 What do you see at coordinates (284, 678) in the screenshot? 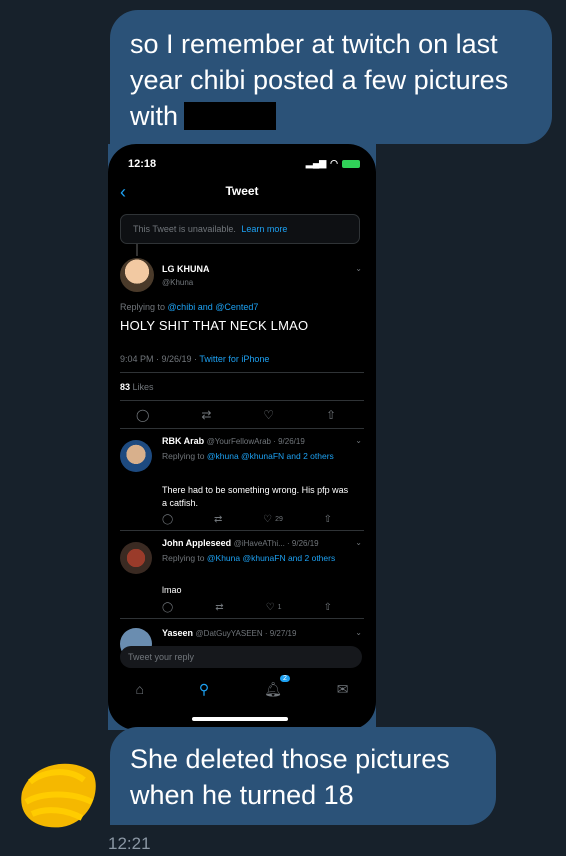
I see `notification-badge: 2` at bounding box center [284, 678].